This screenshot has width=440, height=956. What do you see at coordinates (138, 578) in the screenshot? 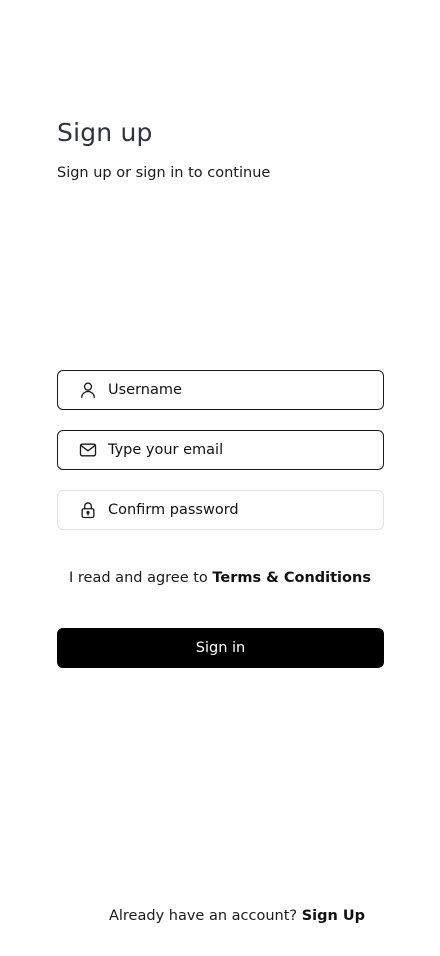
I see `agree-text: I read and agree to` at bounding box center [138, 578].